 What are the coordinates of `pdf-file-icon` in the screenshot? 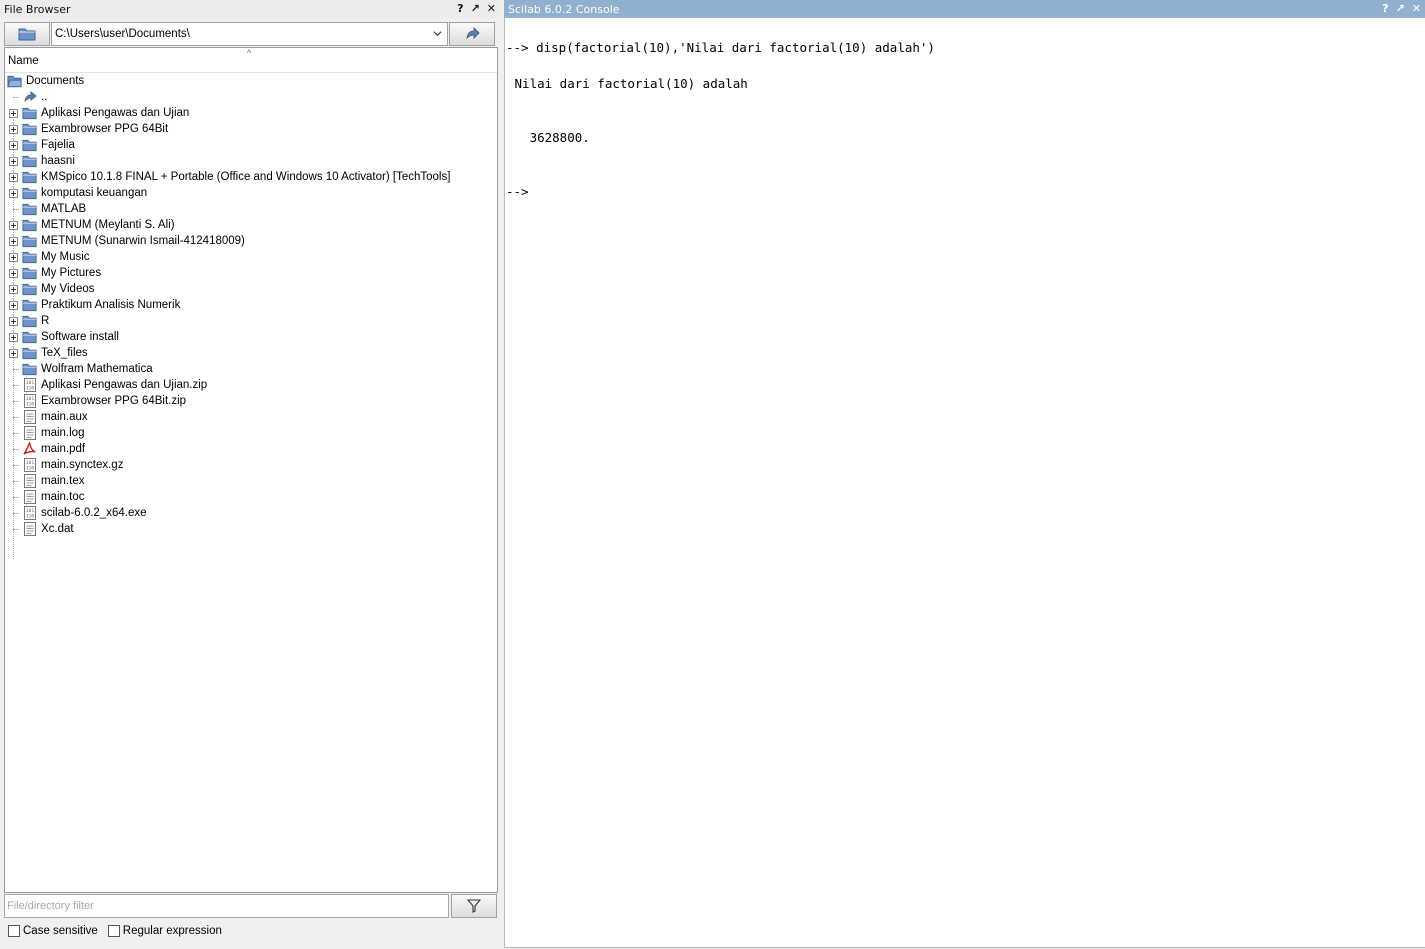 It's located at (29, 449).